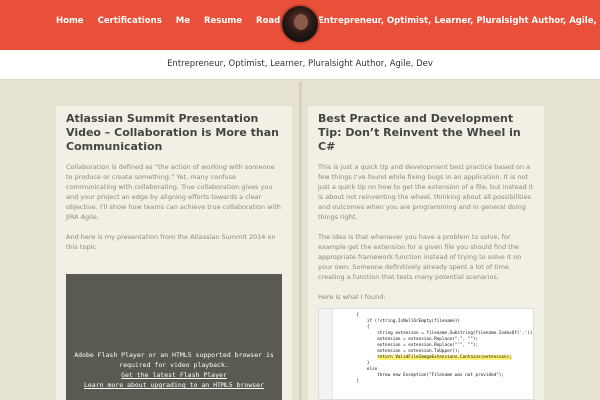 The image size is (600, 400). I want to click on flash-player-link: Get the latest Flash Player, so click(174, 375).